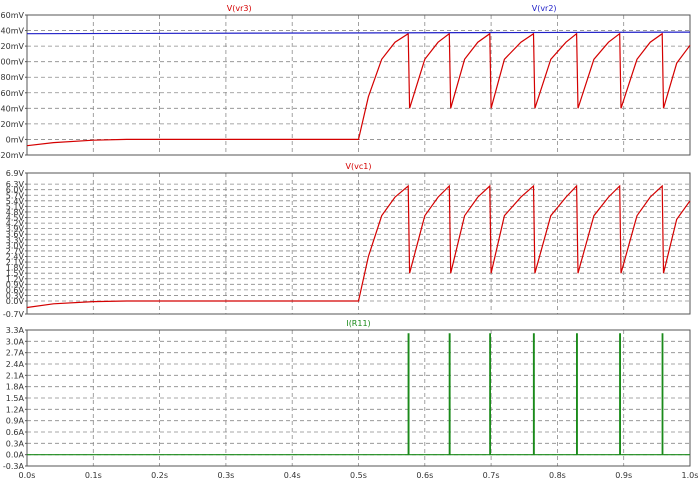 This screenshot has width=700, height=489. What do you see at coordinates (358, 323) in the screenshot?
I see `series-label-i-r11-: I(R11)` at bounding box center [358, 323].